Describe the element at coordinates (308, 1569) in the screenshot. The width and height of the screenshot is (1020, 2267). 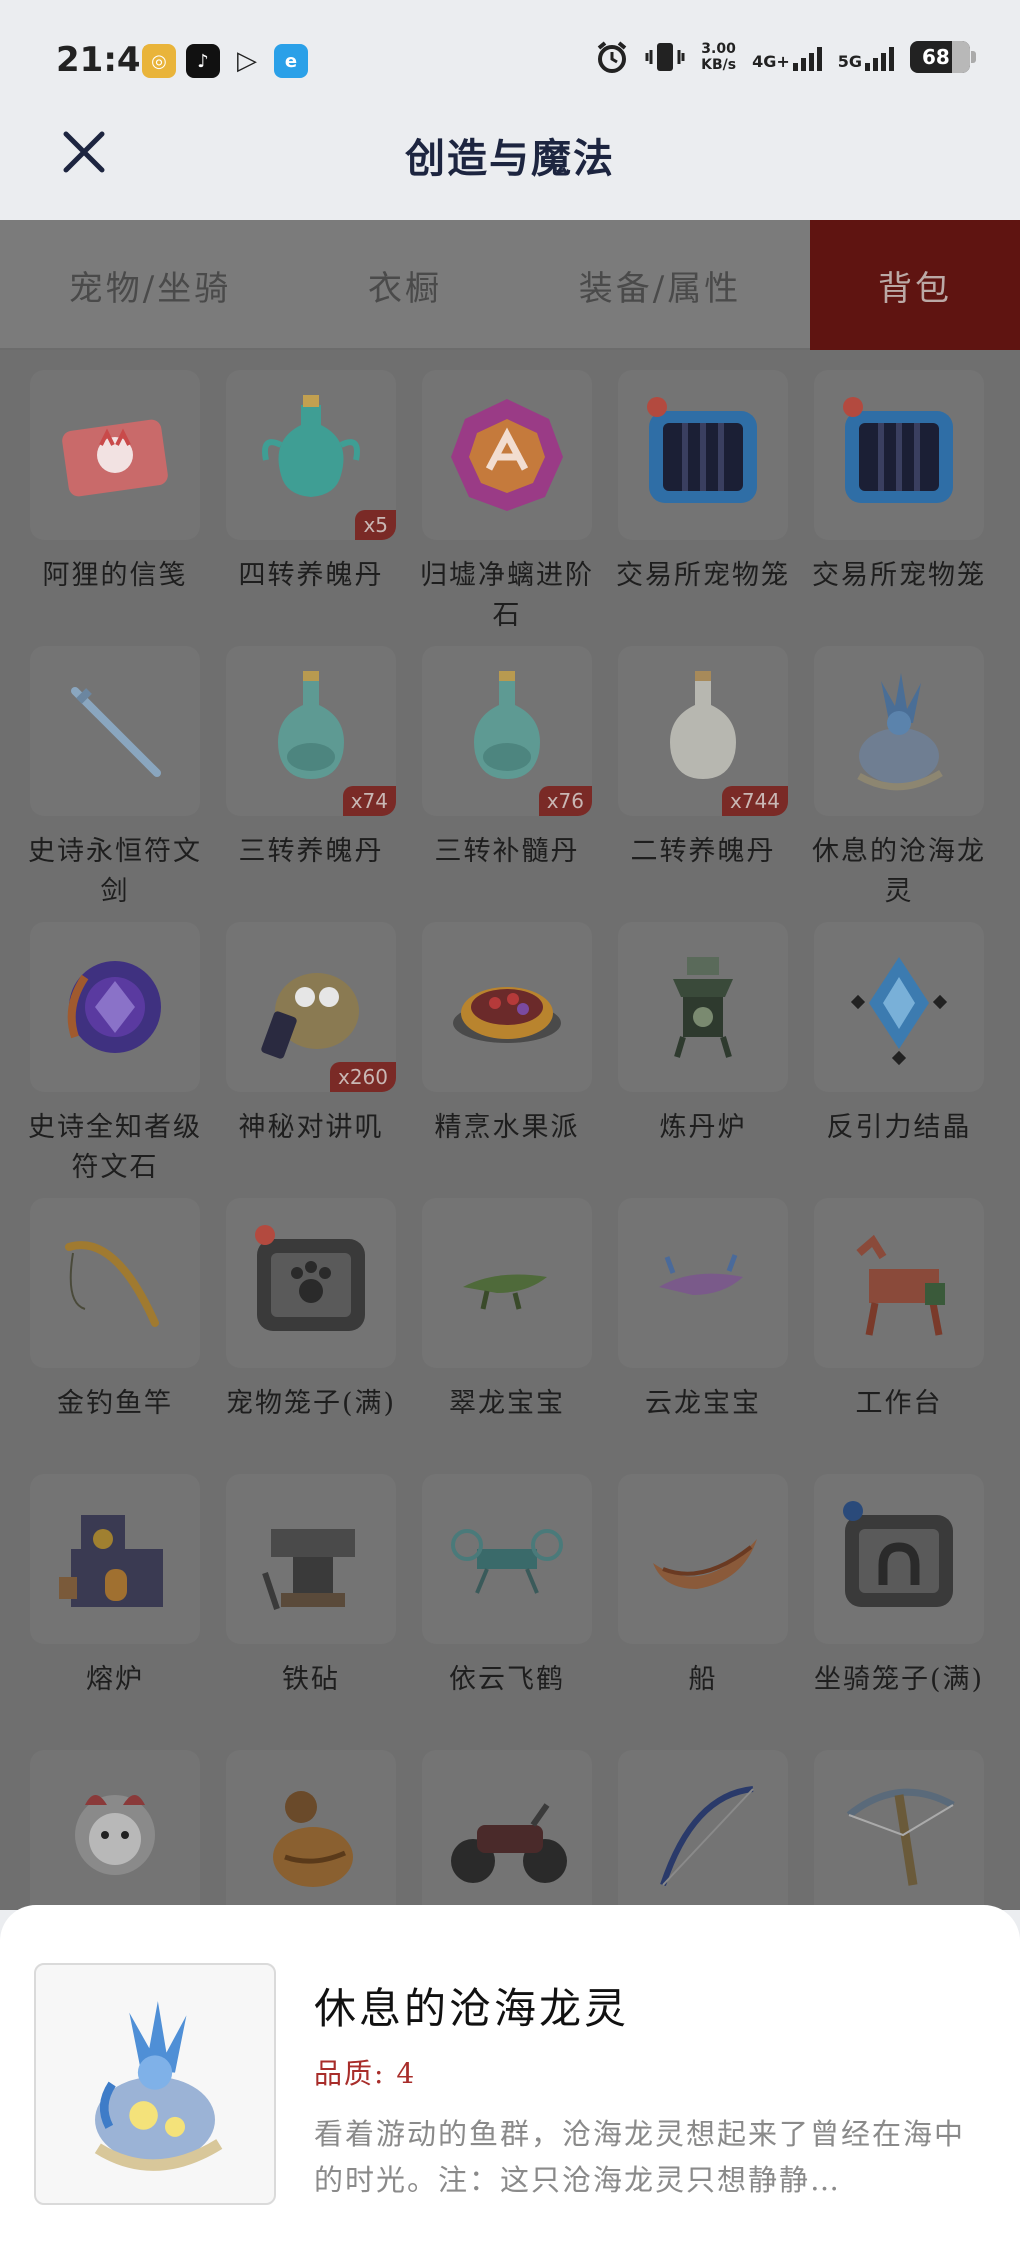
I see `anvil-icon` at that location.